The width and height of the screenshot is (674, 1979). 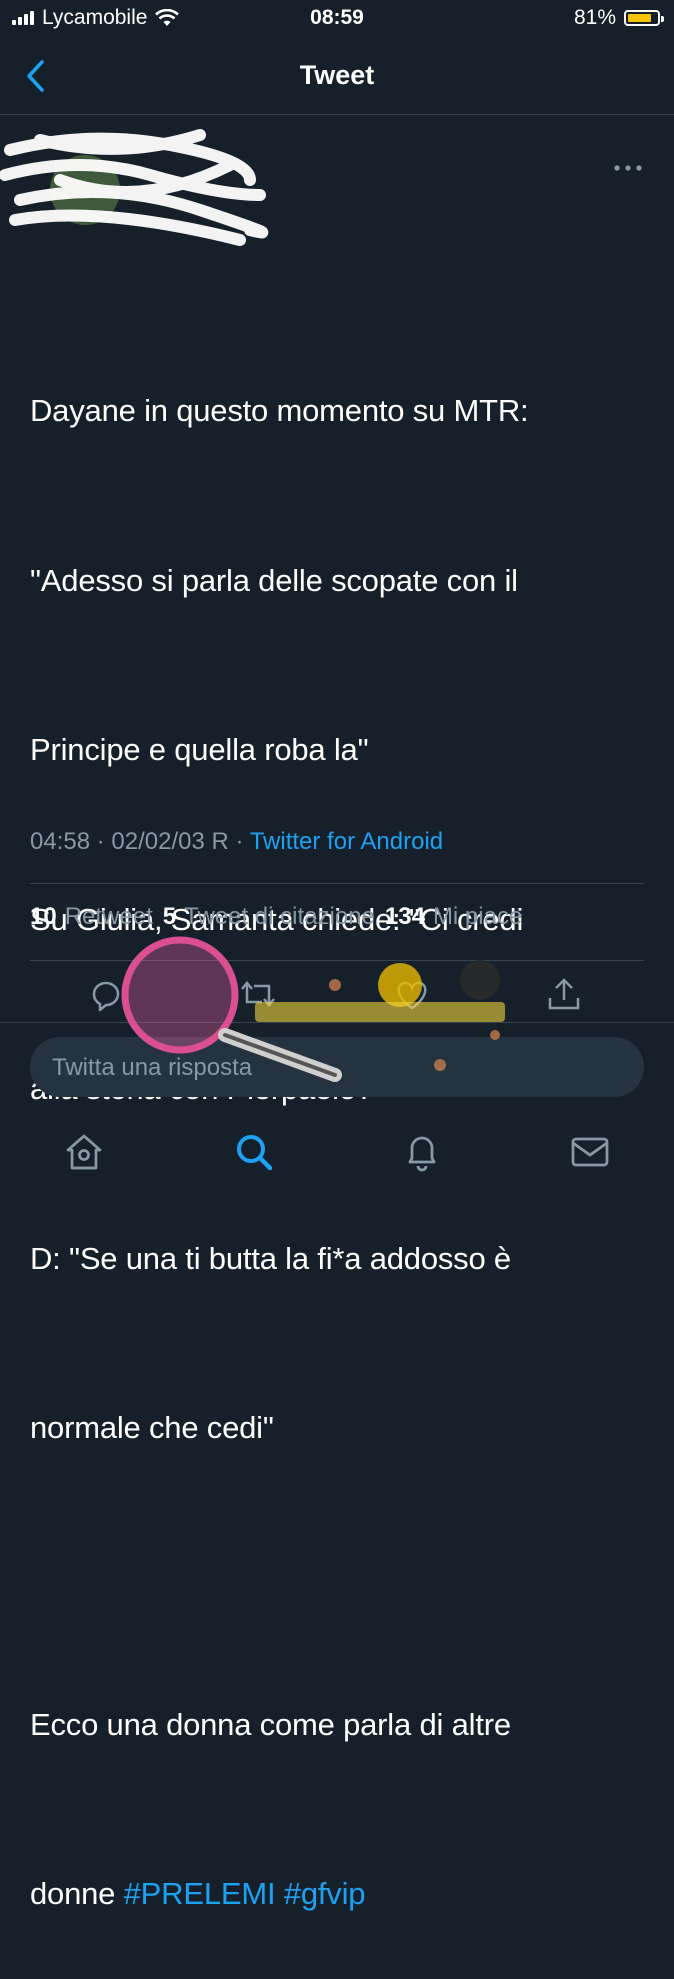 I want to click on tweet-word: donne, so click(x=73, y=1893).